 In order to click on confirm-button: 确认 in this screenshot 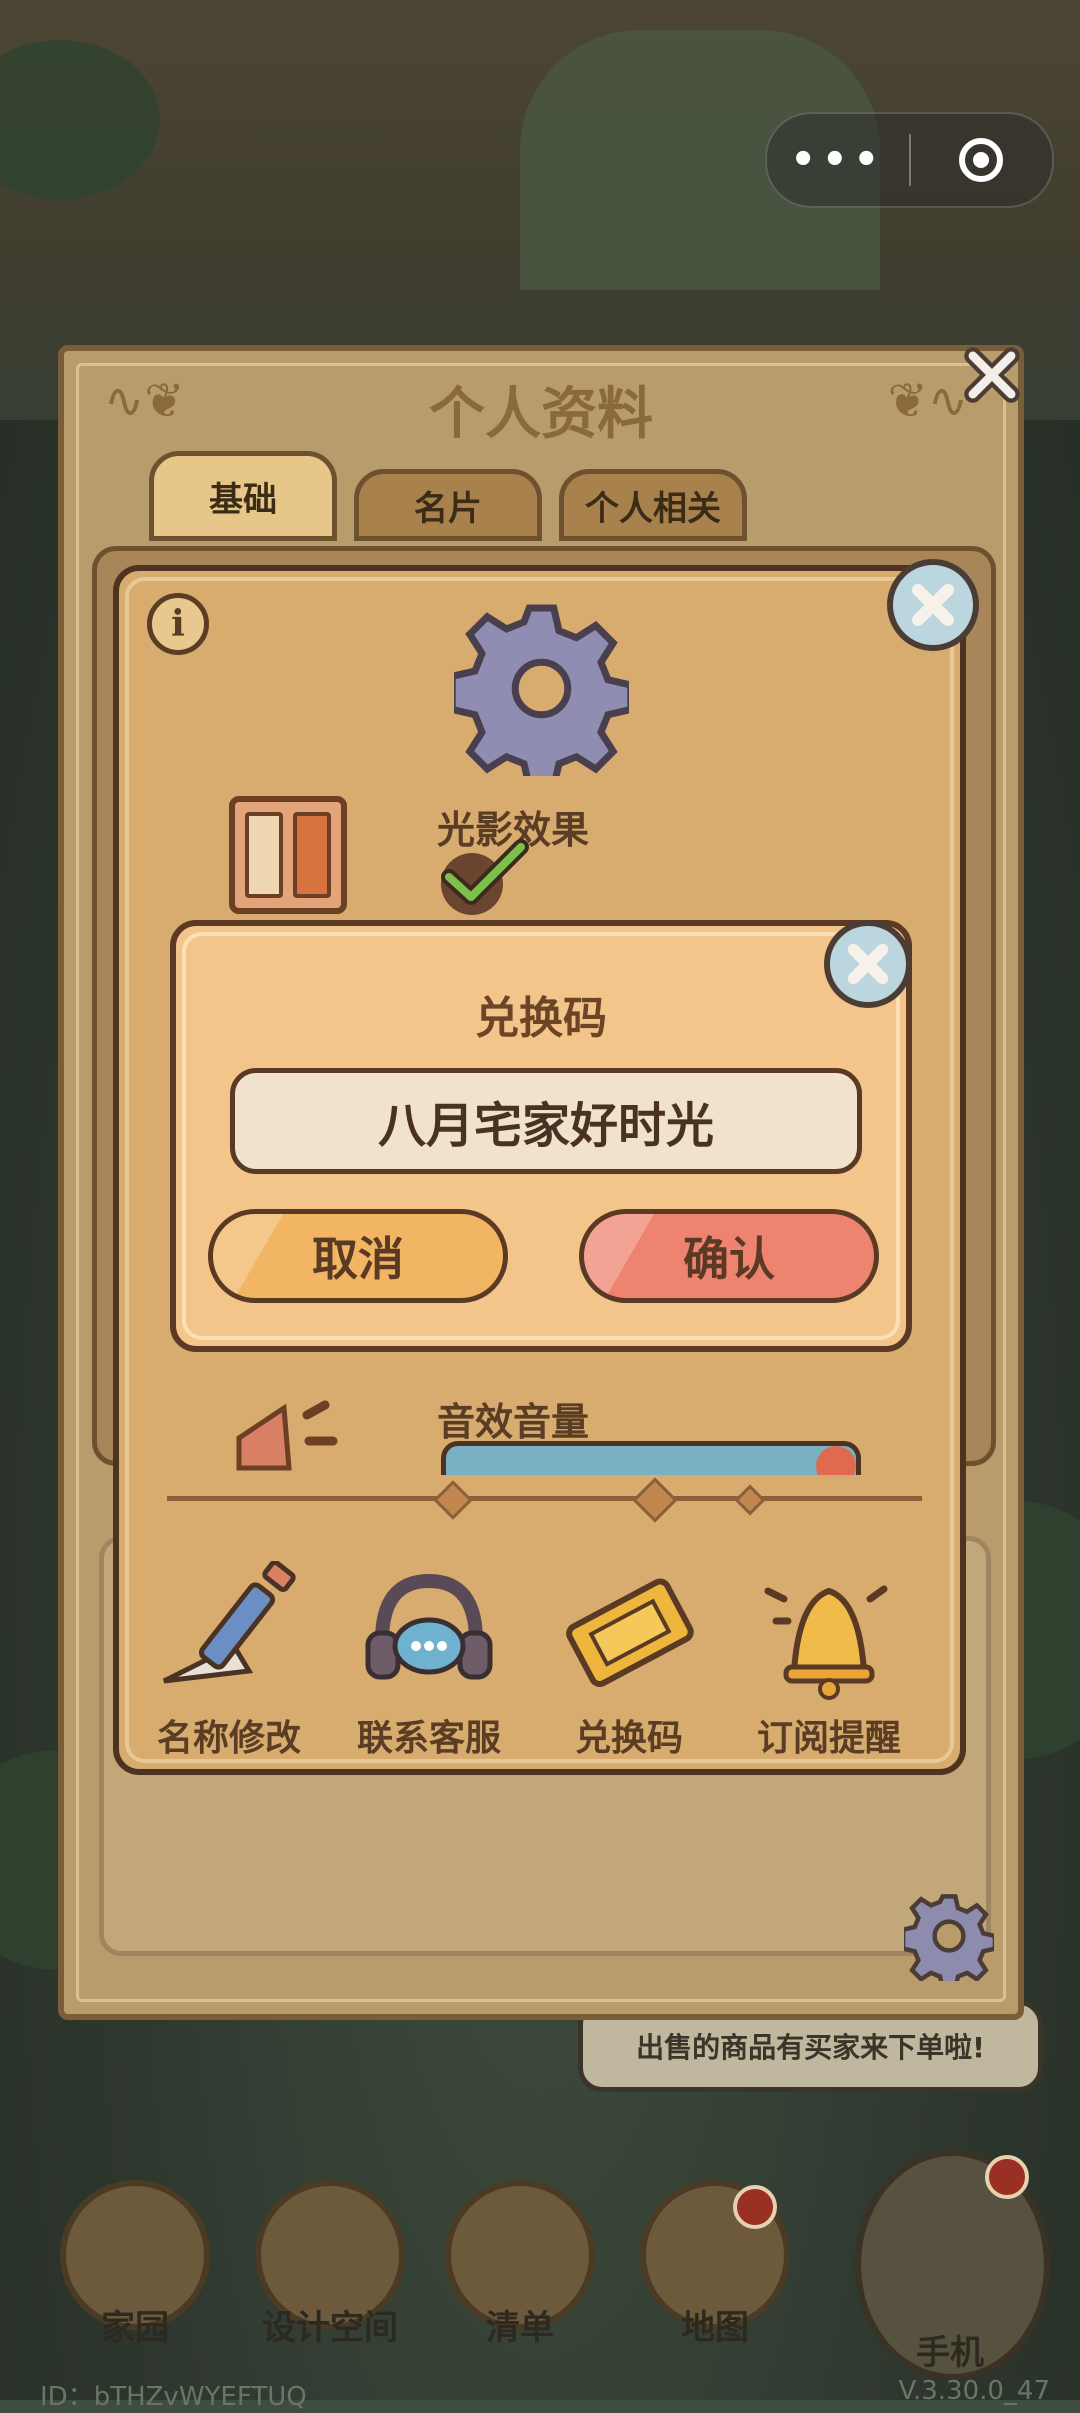, I will do `click(729, 1256)`.